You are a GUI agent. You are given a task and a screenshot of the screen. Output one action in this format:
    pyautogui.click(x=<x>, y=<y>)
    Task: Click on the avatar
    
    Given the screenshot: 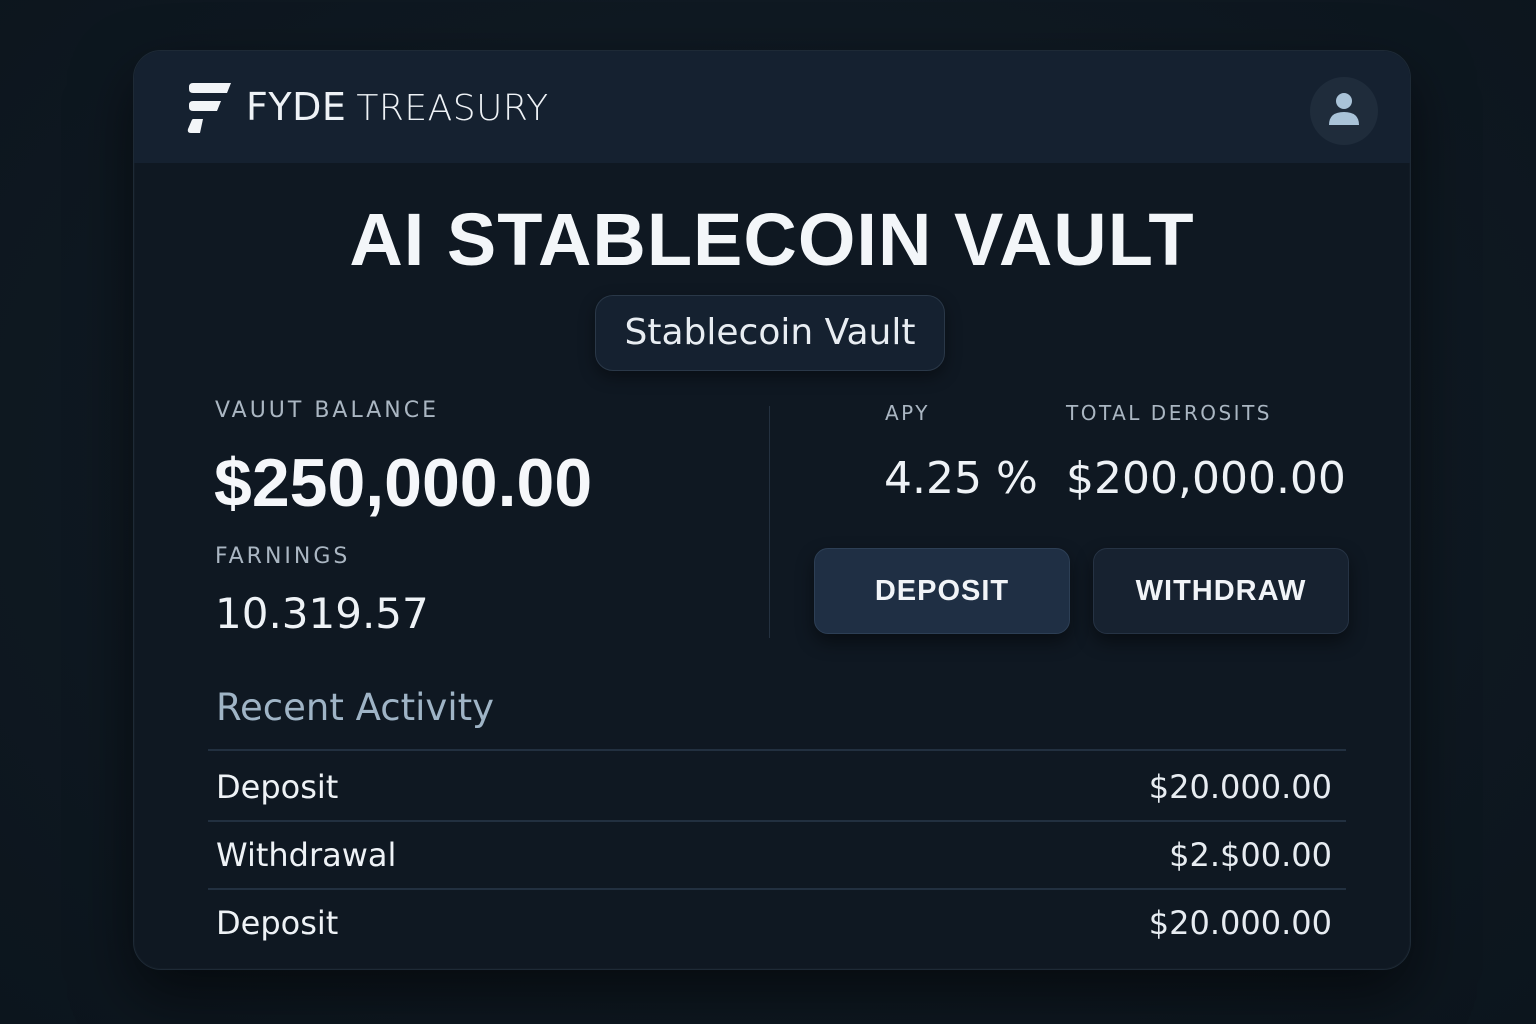 What is the action you would take?
    pyautogui.click(x=1344, y=111)
    